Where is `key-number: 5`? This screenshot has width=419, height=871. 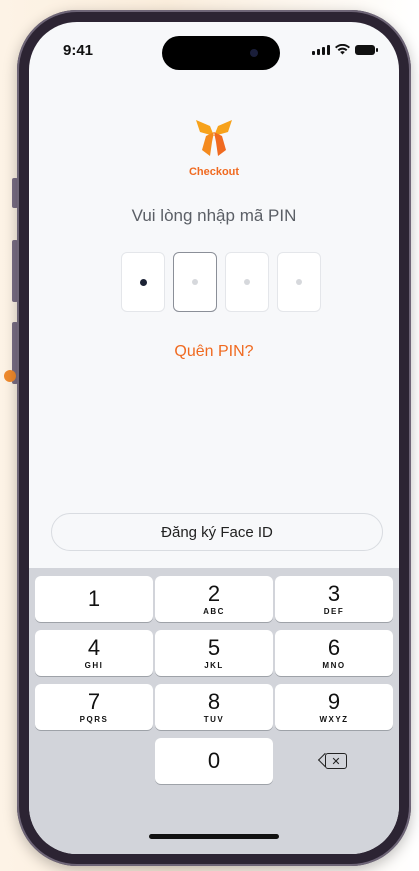
key-number: 5 is located at coordinates (214, 647).